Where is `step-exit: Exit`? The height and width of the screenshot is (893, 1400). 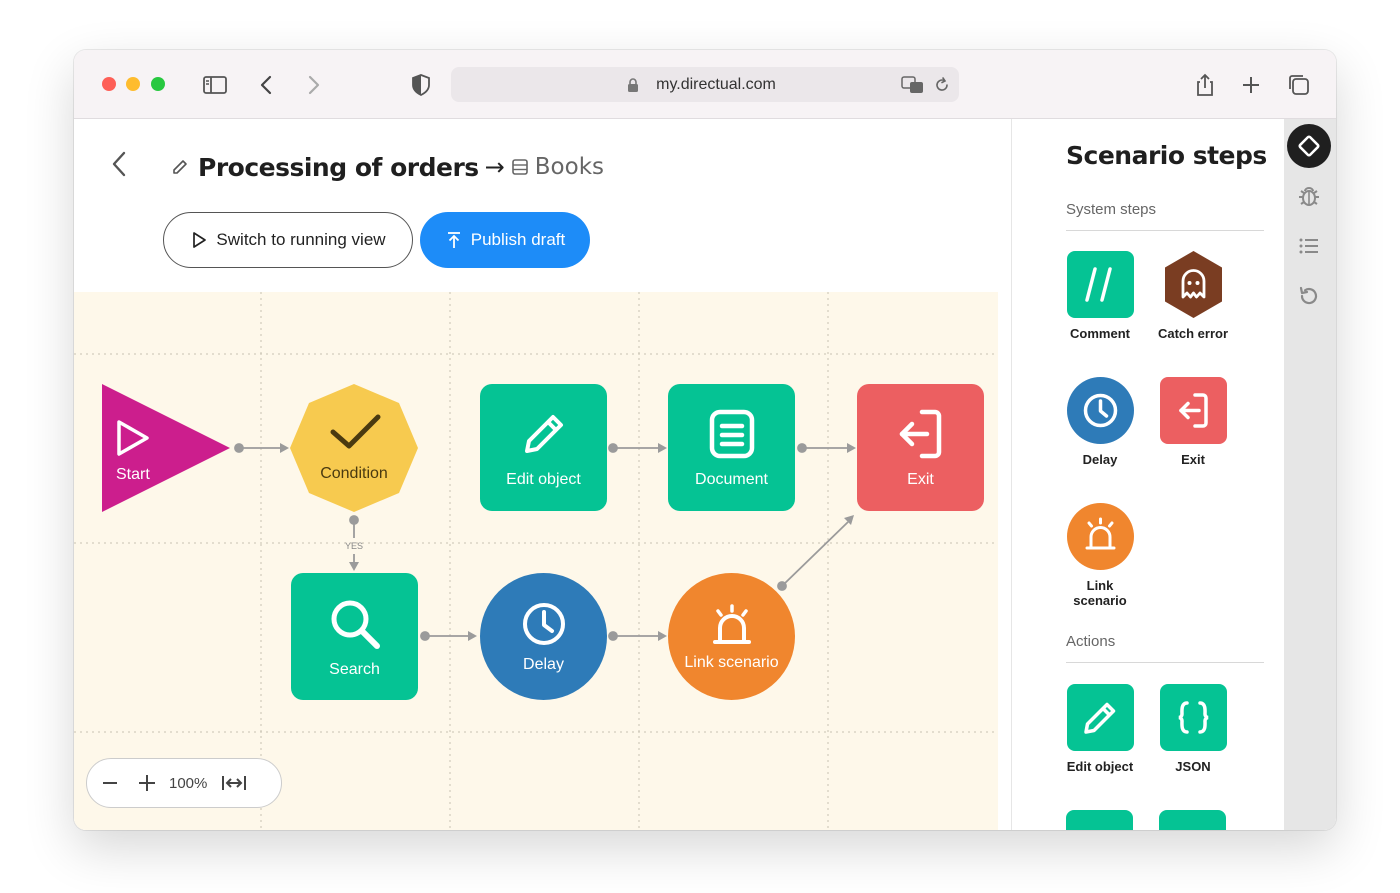 step-exit: Exit is located at coordinates (1193, 422).